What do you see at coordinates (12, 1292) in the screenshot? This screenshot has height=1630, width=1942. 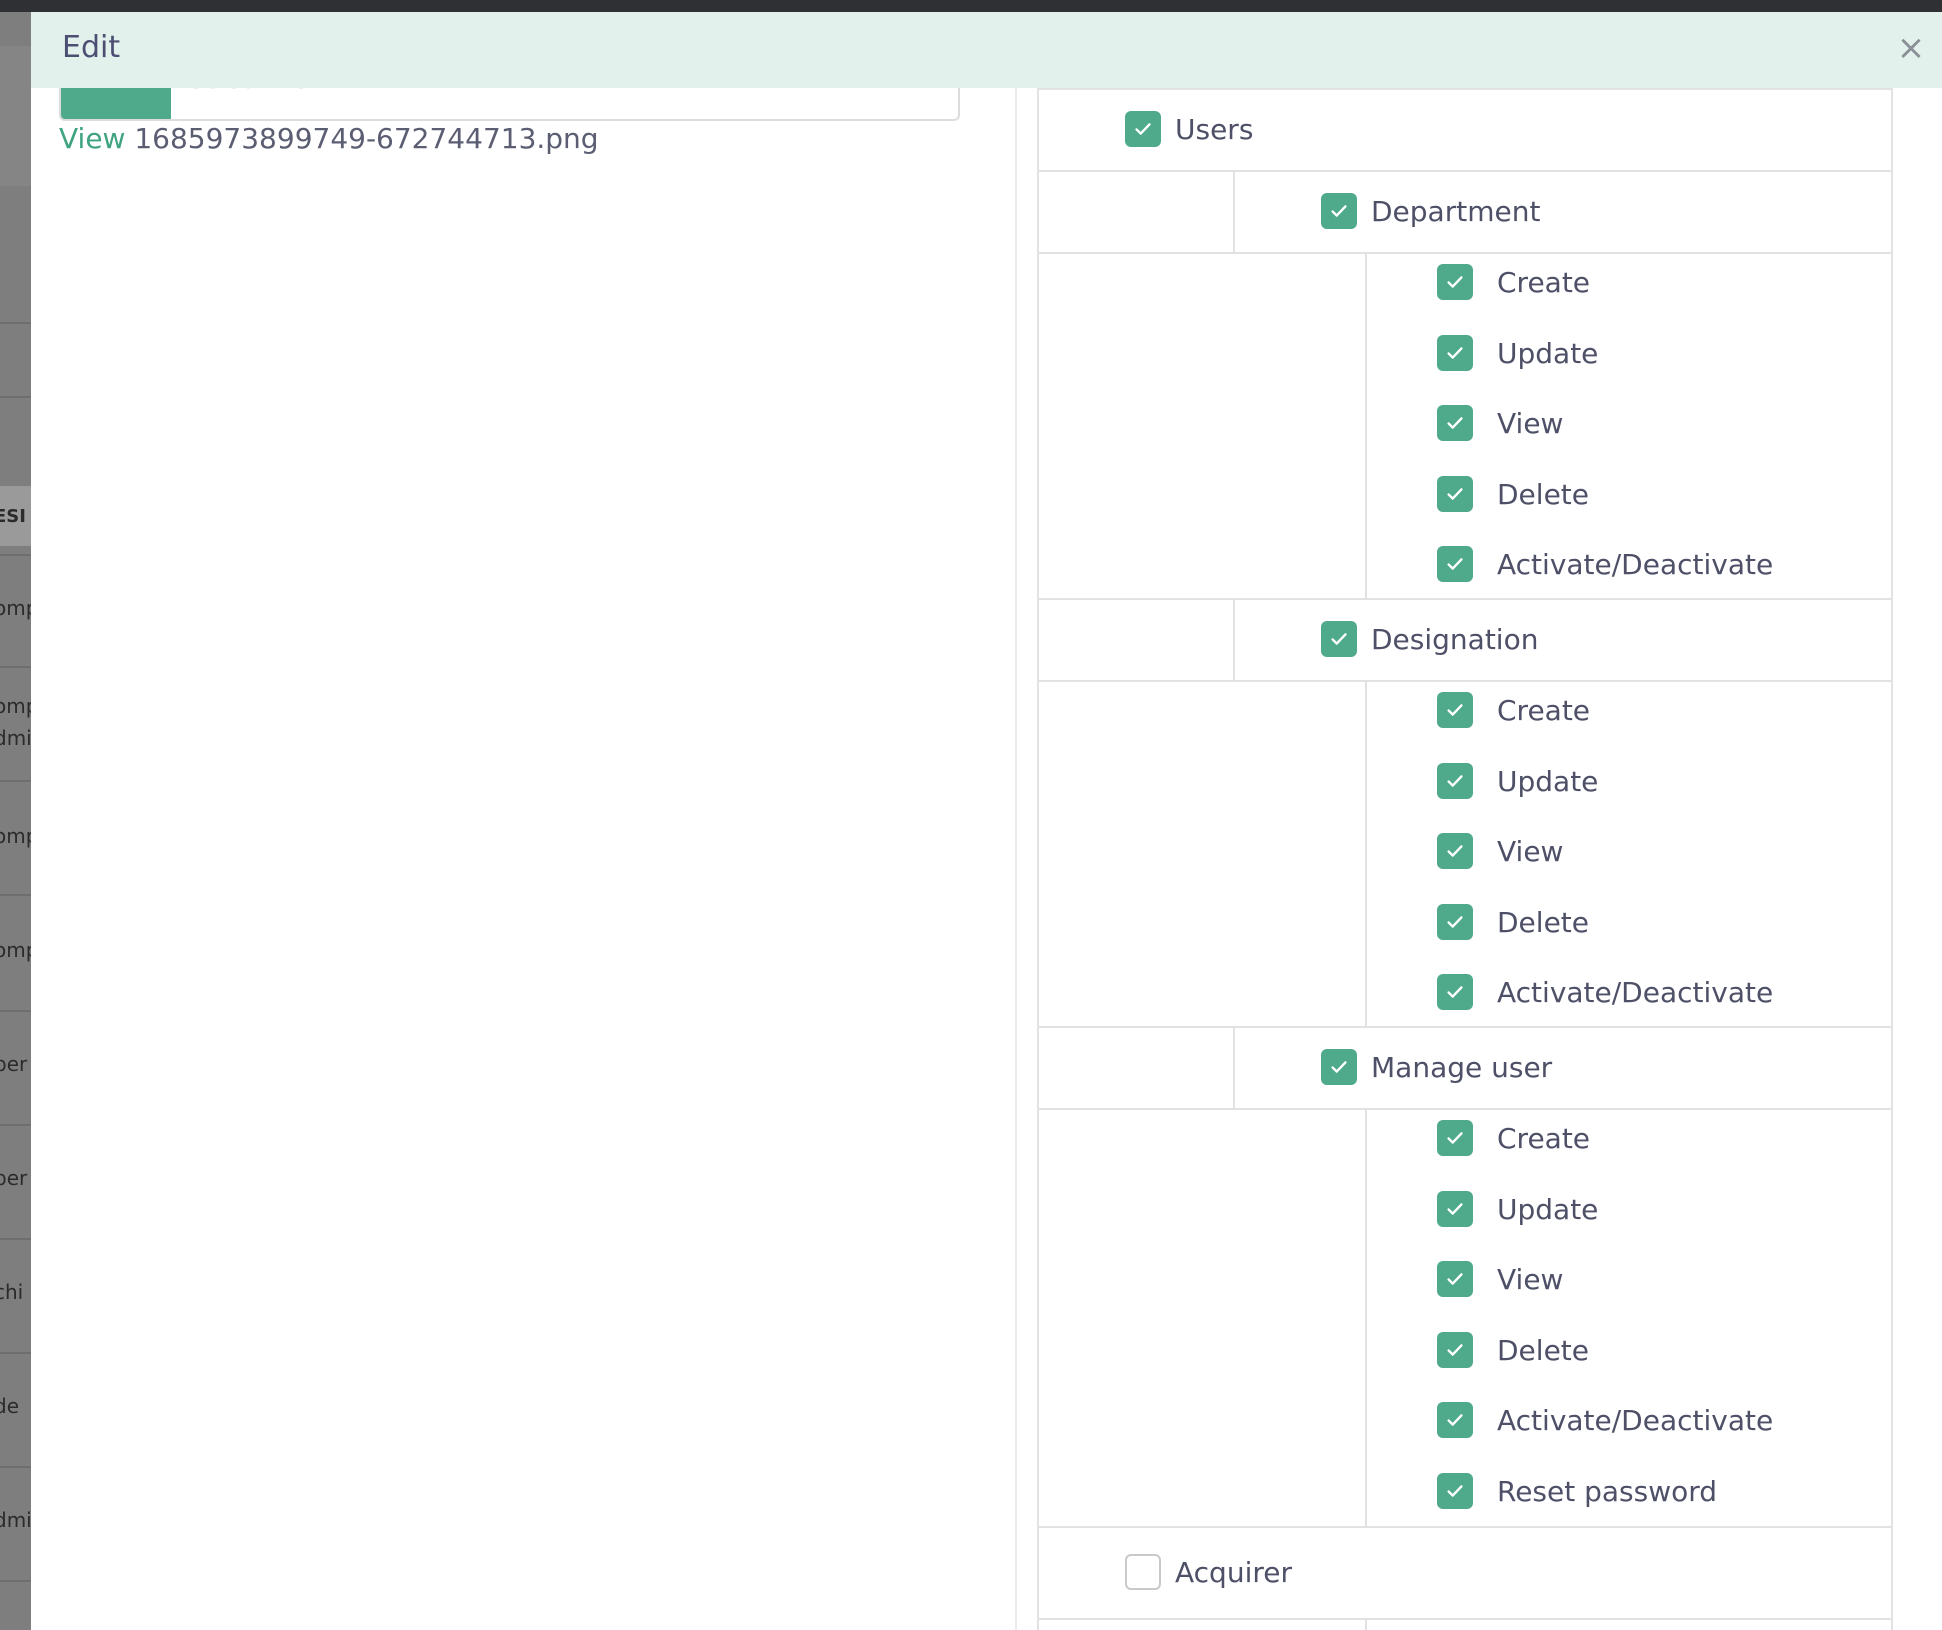 I see `background-text: chi` at bounding box center [12, 1292].